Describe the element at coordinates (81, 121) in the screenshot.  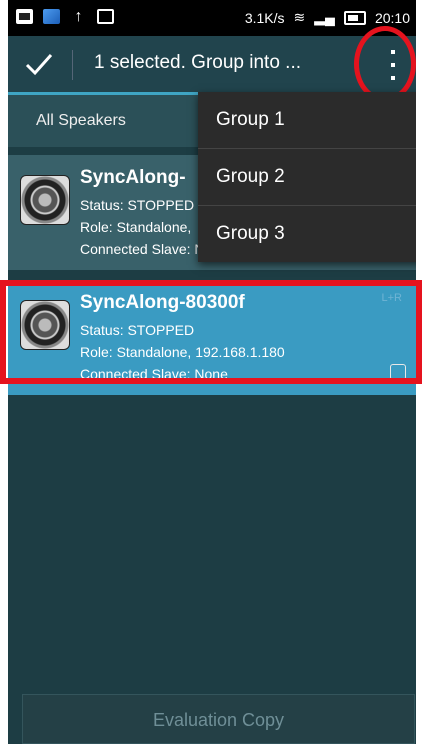
I see `tab-all-speakers: All Speakers` at that location.